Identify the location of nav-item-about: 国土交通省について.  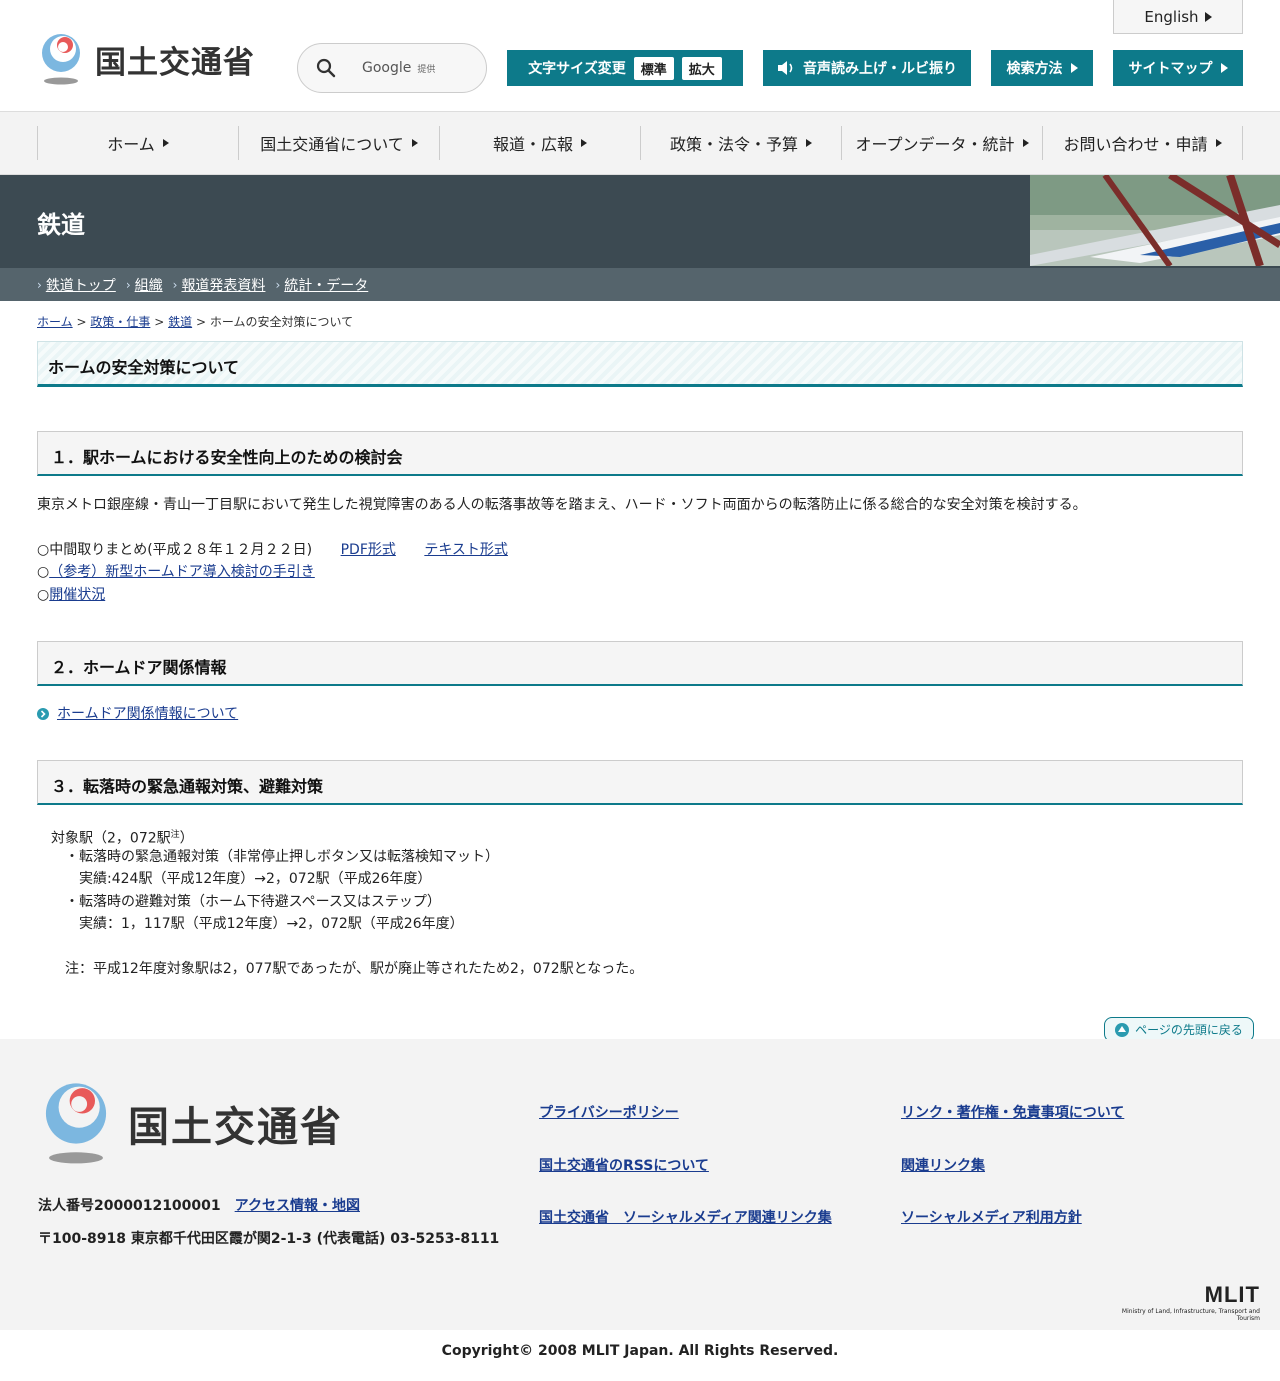
(338, 143).